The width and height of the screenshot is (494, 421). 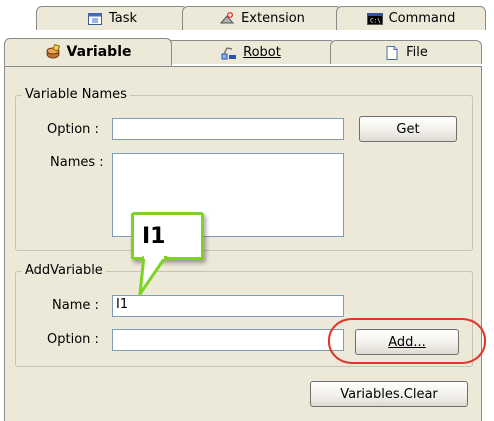 What do you see at coordinates (273, 18) in the screenshot?
I see `tab-extension-label: Extension` at bounding box center [273, 18].